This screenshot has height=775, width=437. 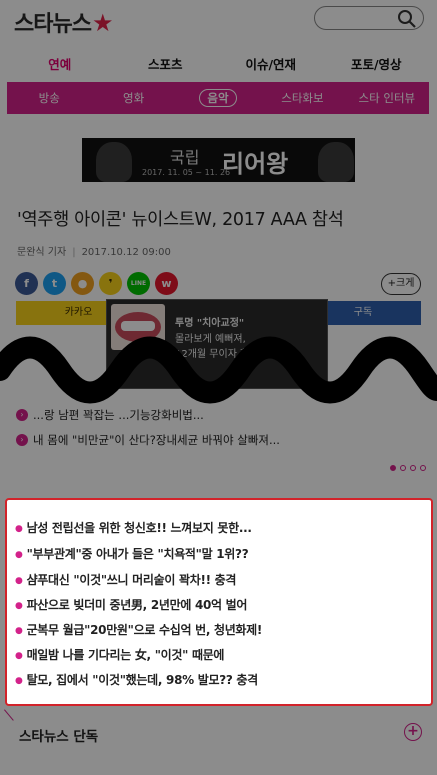 What do you see at coordinates (218, 744) in the screenshot?
I see `exclusive-section: 스타뉴스 단독 +` at bounding box center [218, 744].